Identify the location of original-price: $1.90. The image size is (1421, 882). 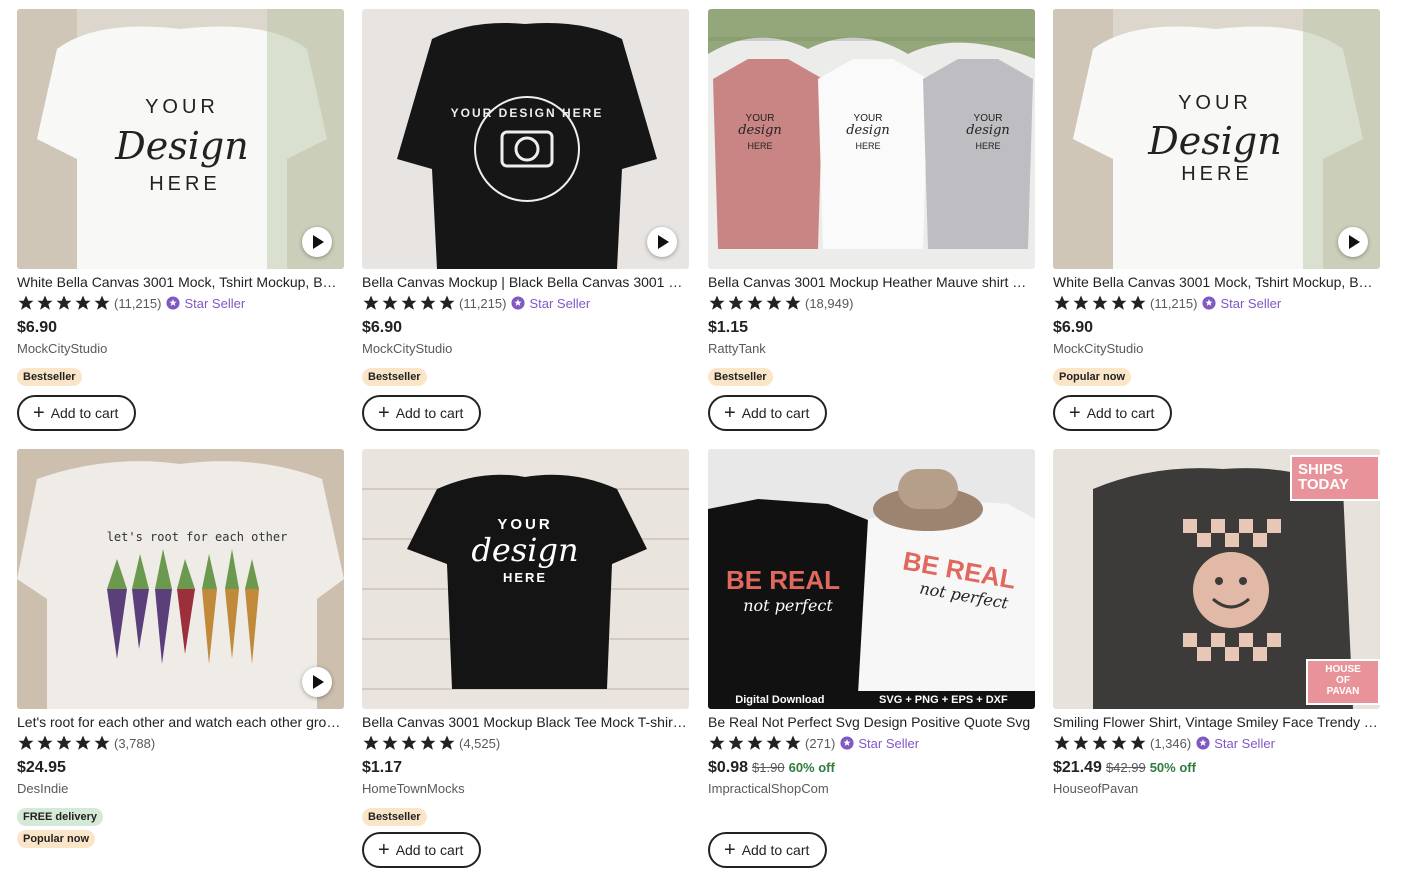
(768, 767).